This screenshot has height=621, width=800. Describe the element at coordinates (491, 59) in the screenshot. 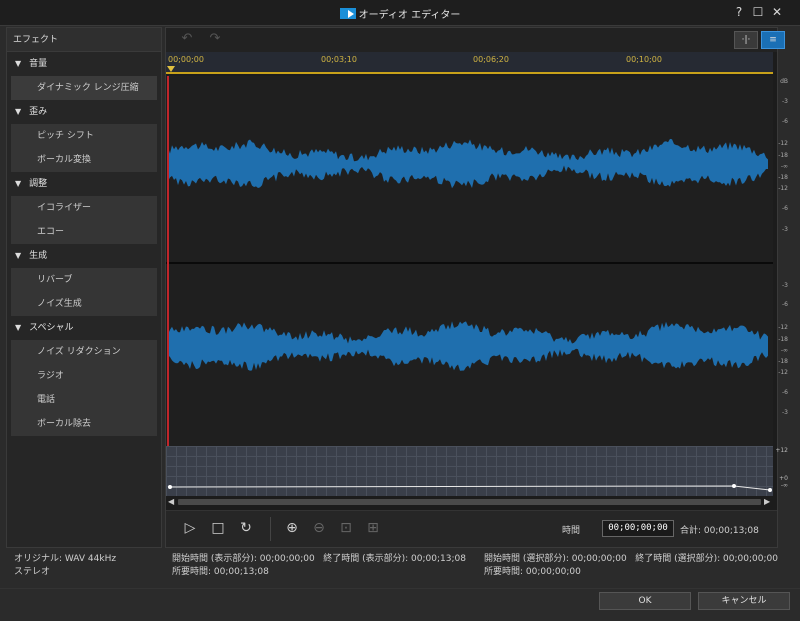

I see `ruler-tick: 00;06;20` at that location.